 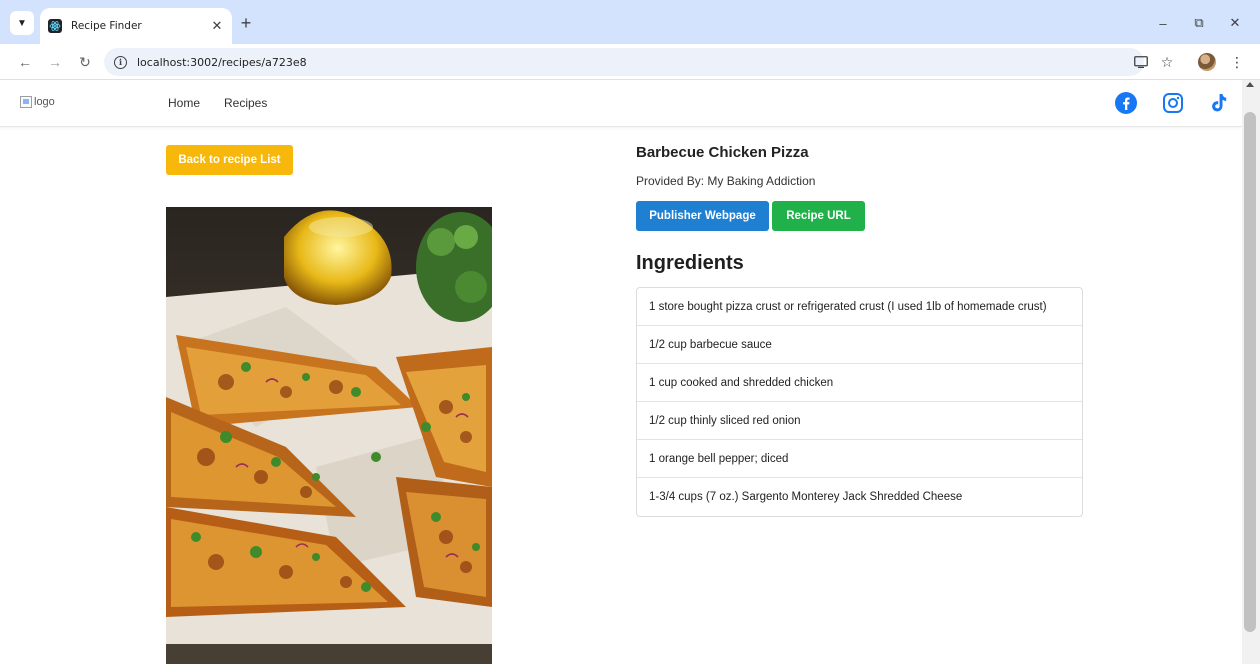 I want to click on restore-icon: ⧉, so click(x=1199, y=23).